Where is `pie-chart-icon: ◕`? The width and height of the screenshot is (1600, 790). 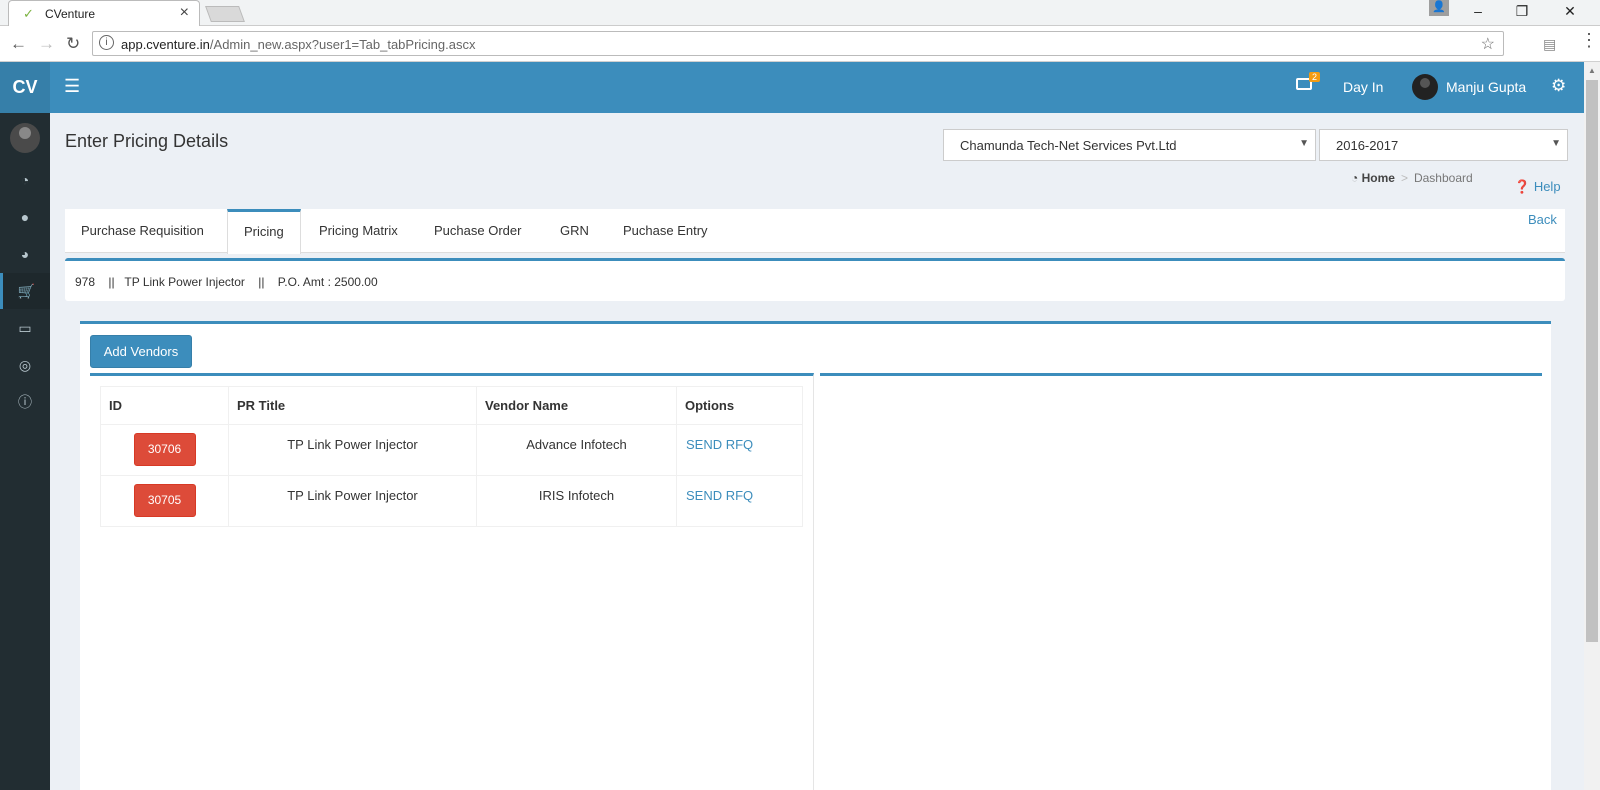 pie-chart-icon: ◕ is located at coordinates (25, 254).